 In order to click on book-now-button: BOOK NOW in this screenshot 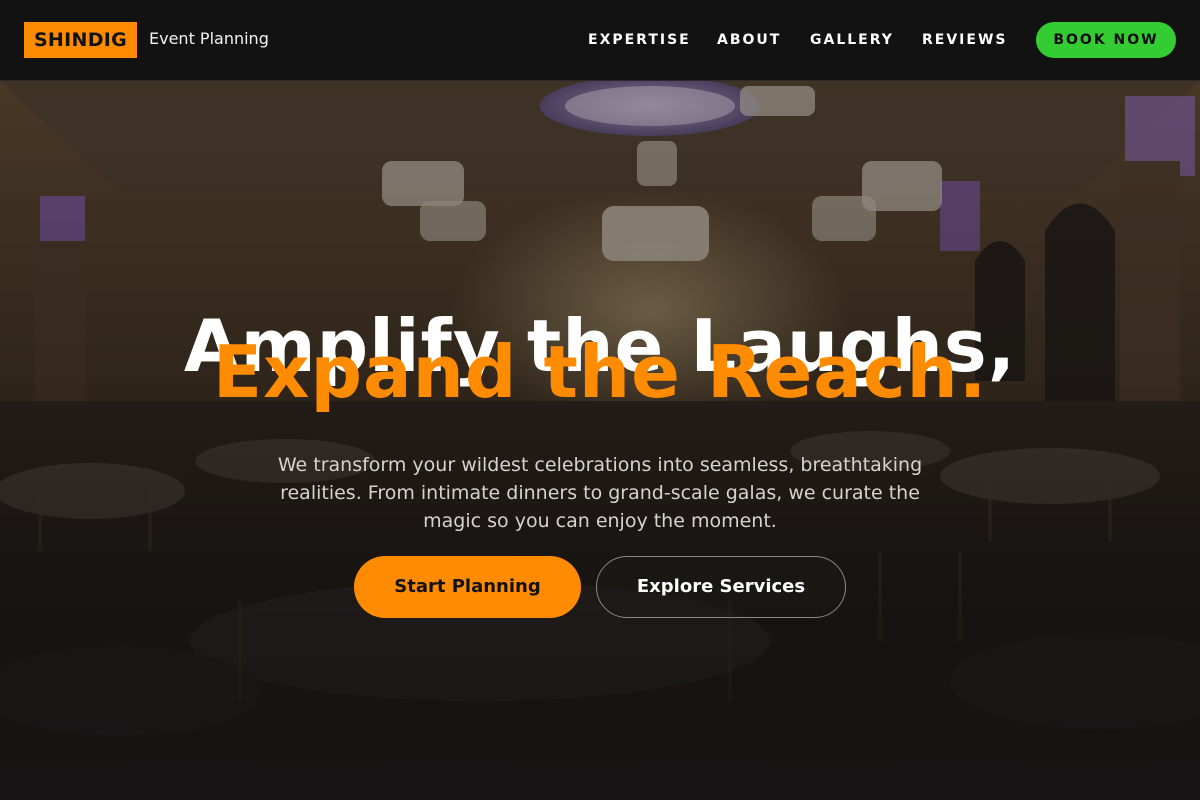, I will do `click(1106, 40)`.